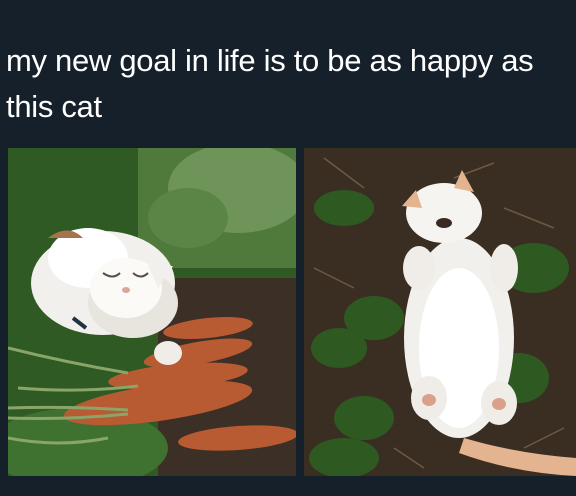  Describe the element at coordinates (54, 106) in the screenshot. I see `caption-line-2: this cat` at that location.